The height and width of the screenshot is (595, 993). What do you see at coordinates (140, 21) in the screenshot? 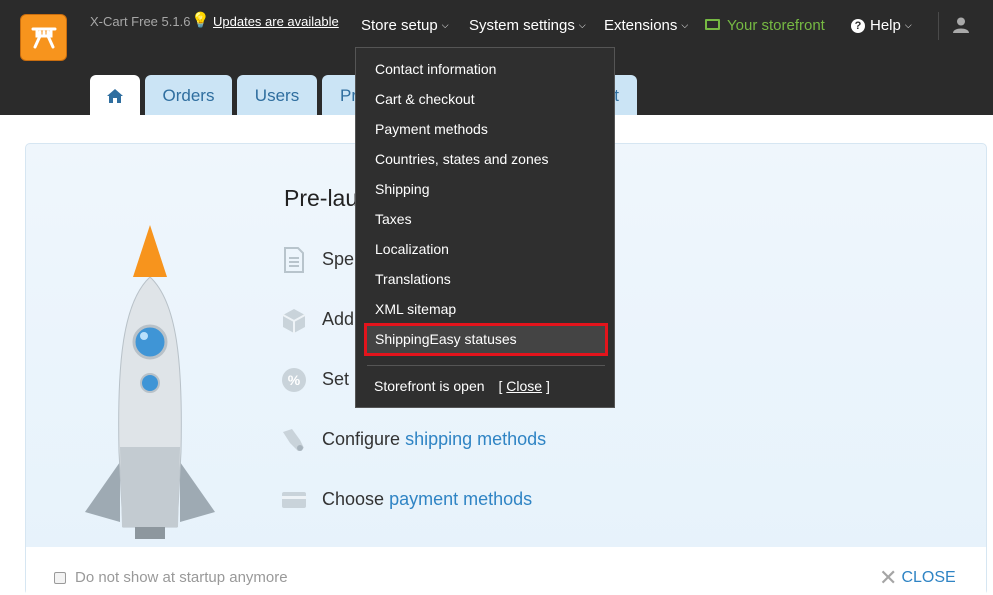
I see `version-label: X-Cart Free 5.1.6` at bounding box center [140, 21].